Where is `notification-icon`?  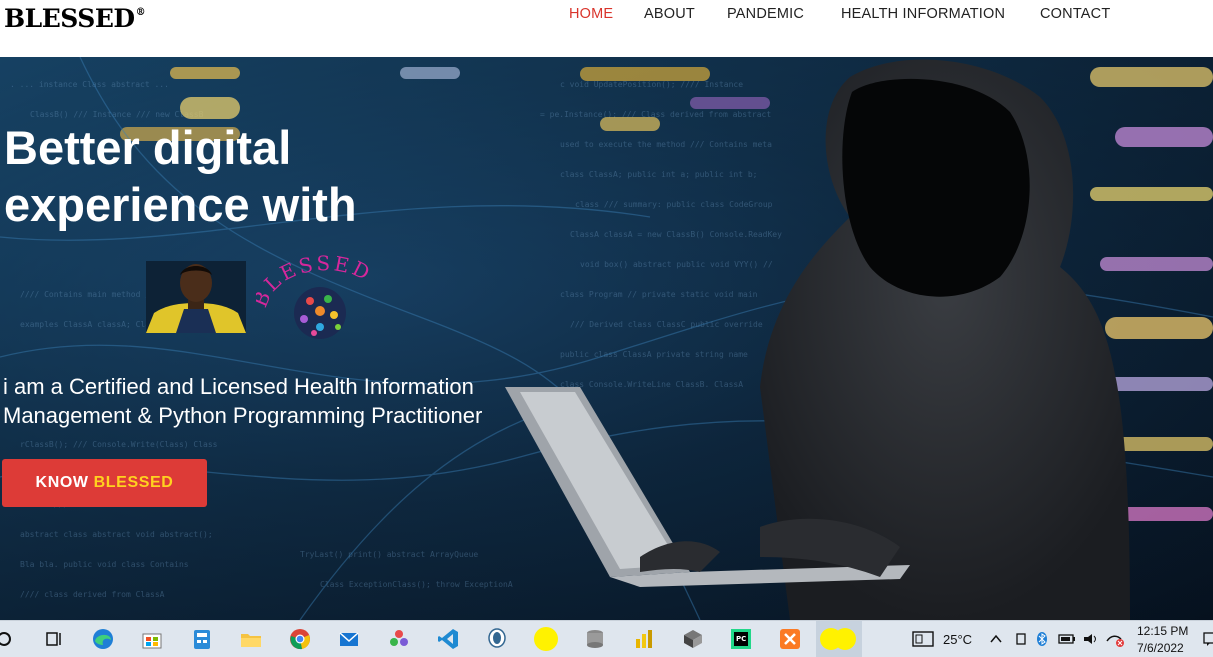
notification-icon is located at coordinates (1204, 639).